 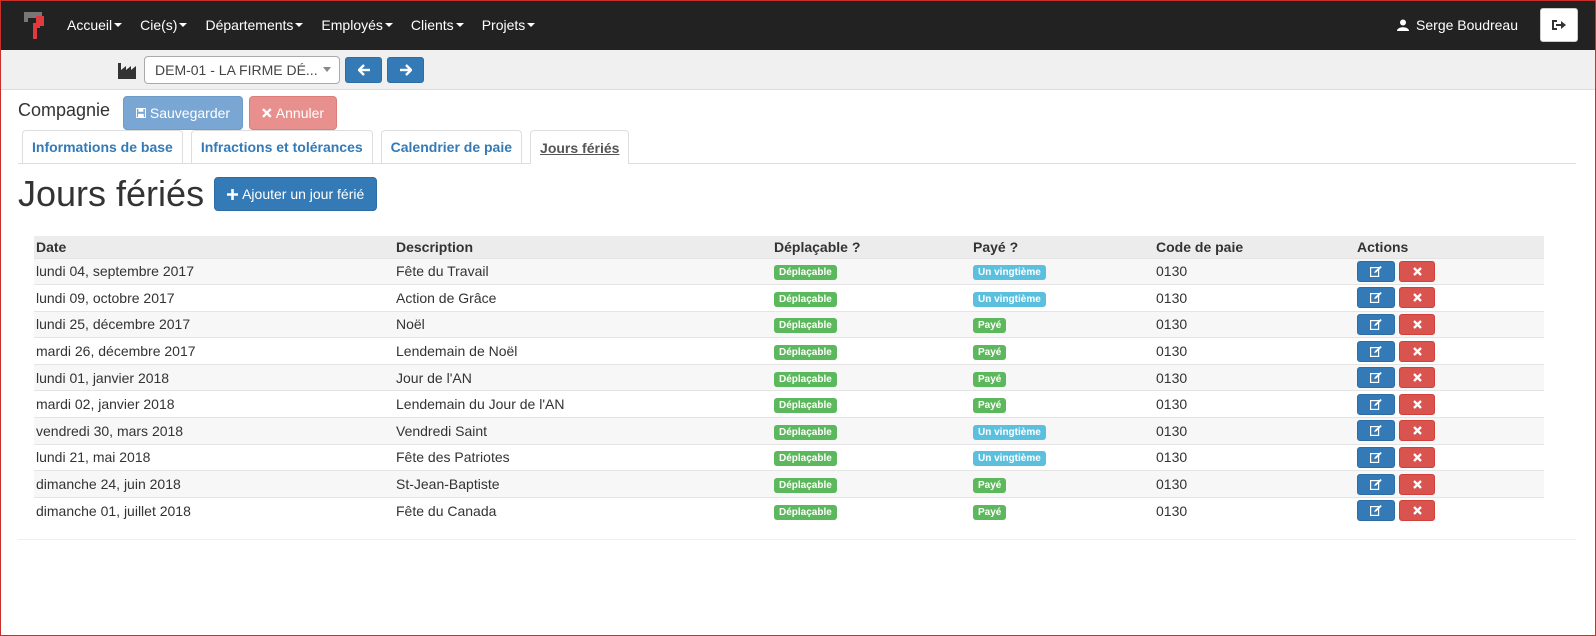 I want to click on tab-infractions-et-tolerances: Infractions et tolérances, so click(x=281, y=146).